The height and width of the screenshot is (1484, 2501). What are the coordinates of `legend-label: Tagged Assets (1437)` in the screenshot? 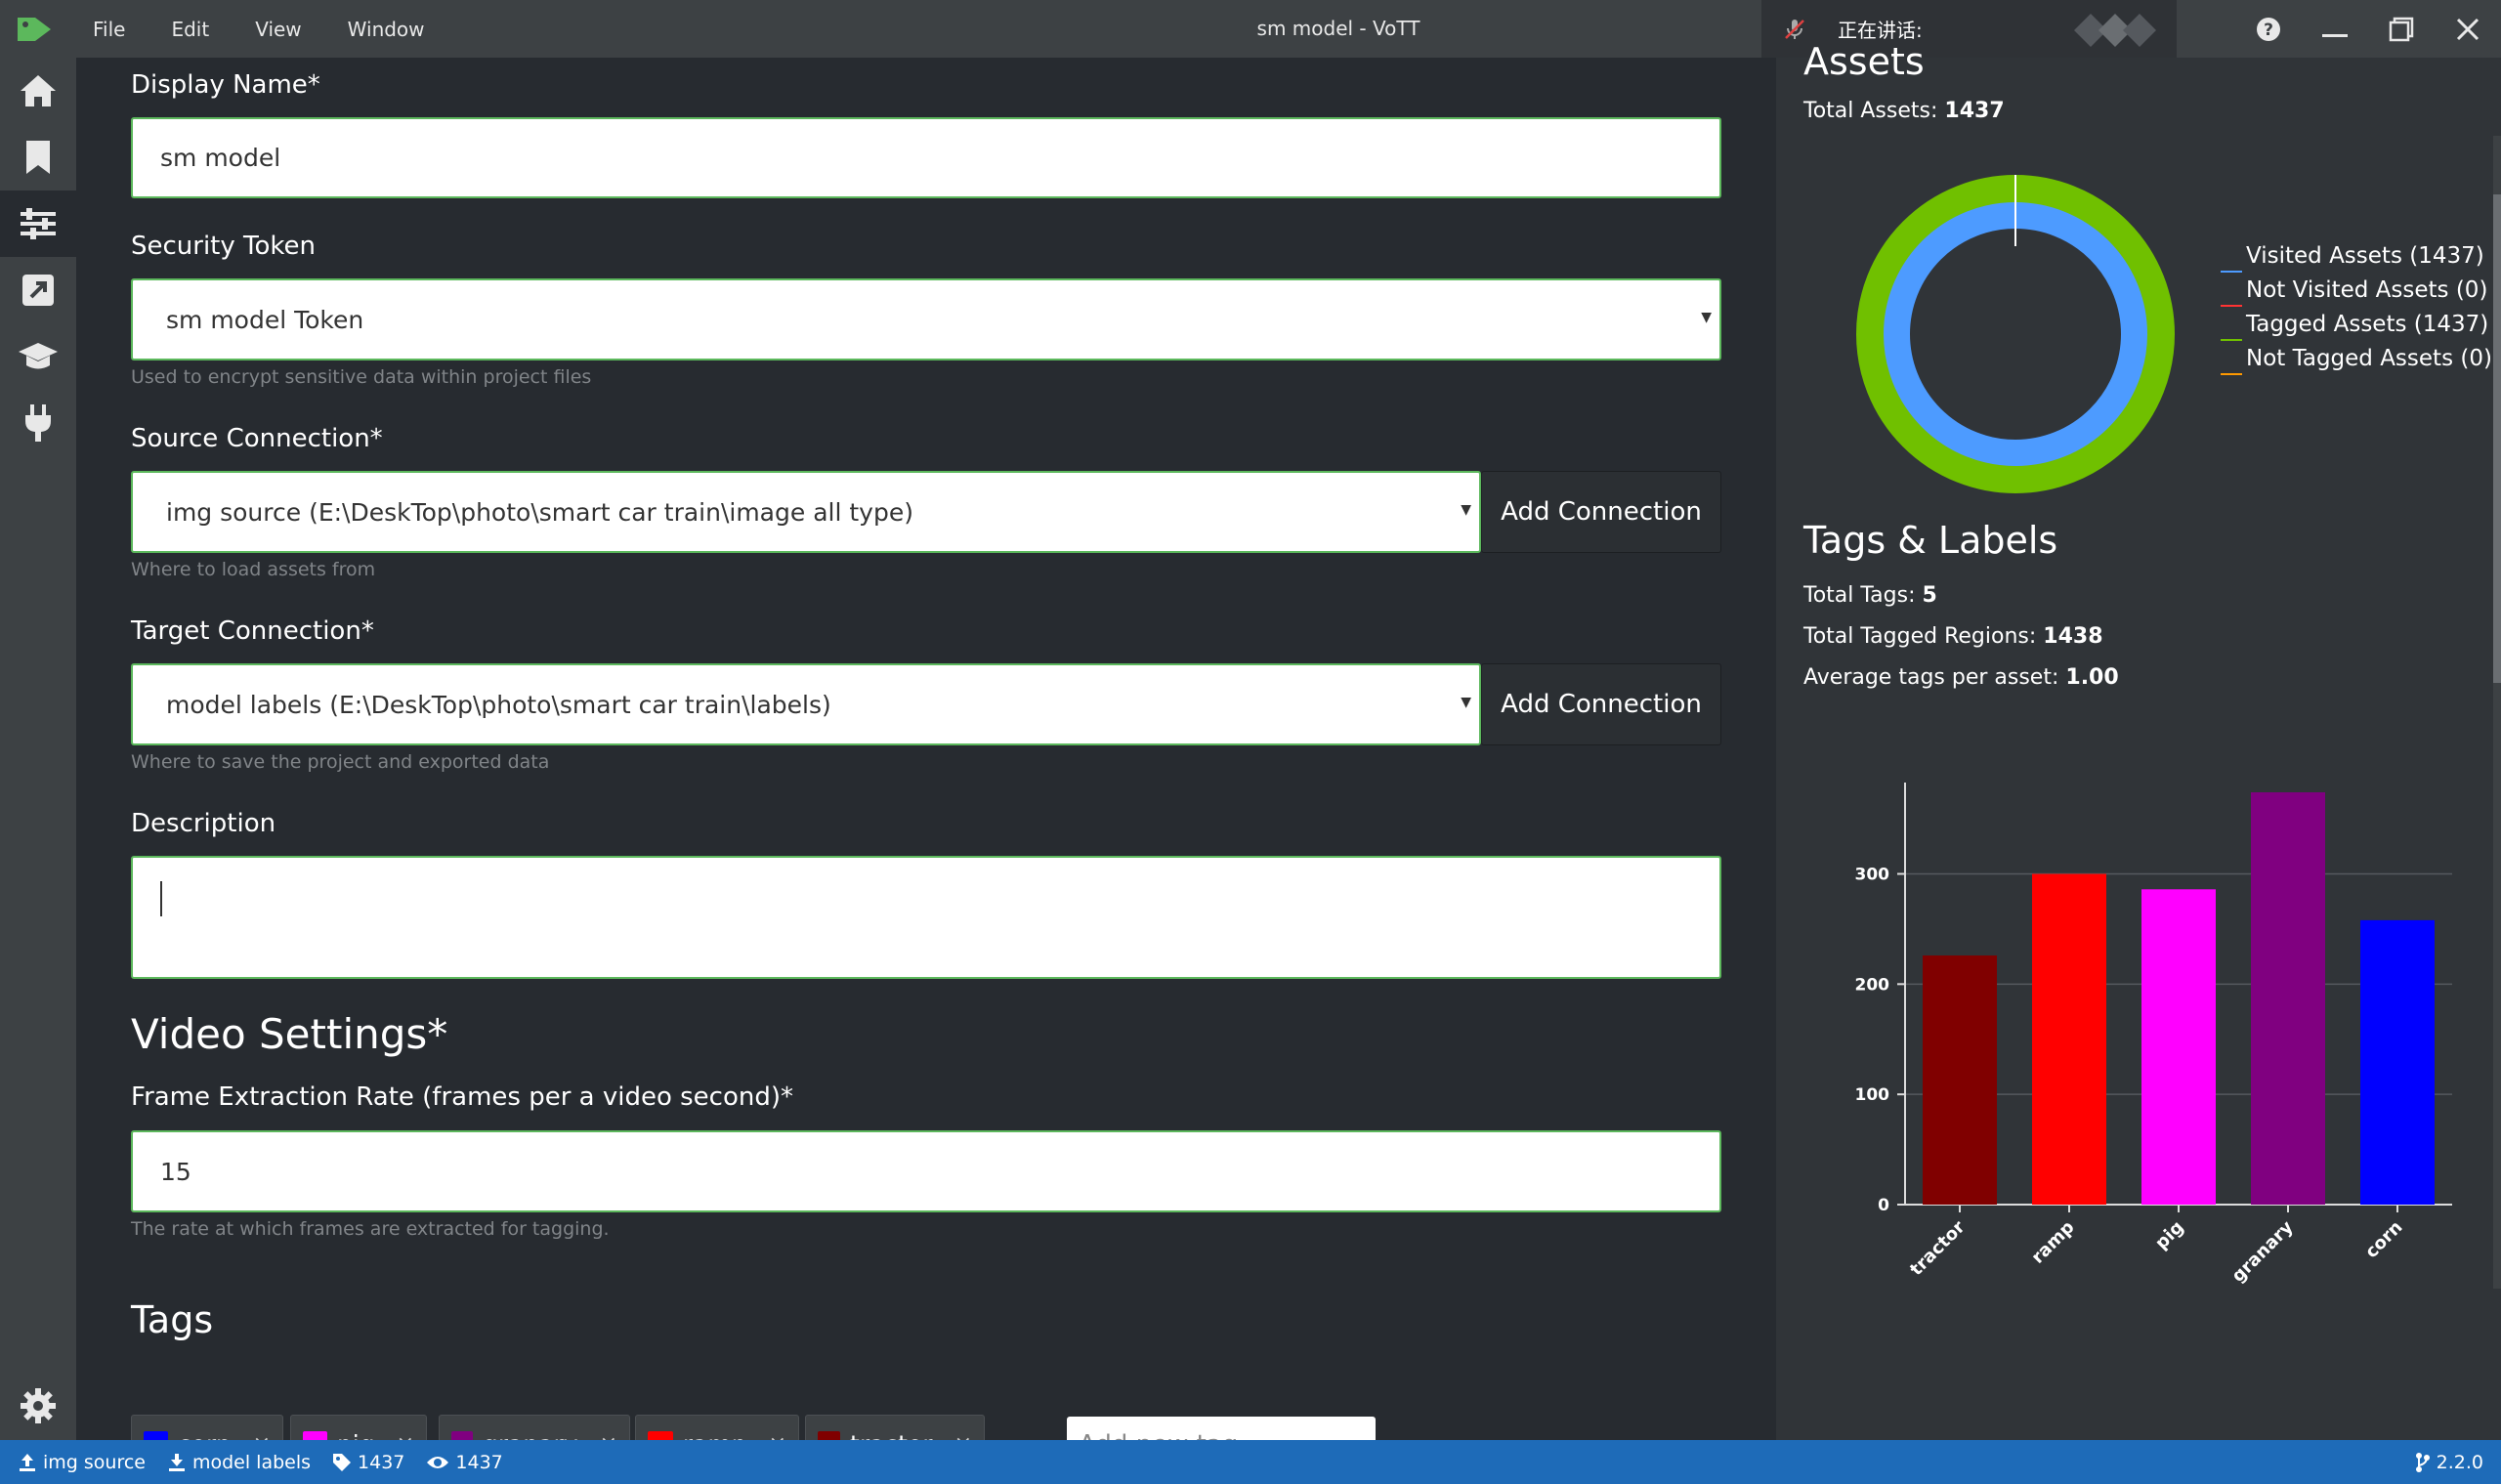 It's located at (2367, 324).